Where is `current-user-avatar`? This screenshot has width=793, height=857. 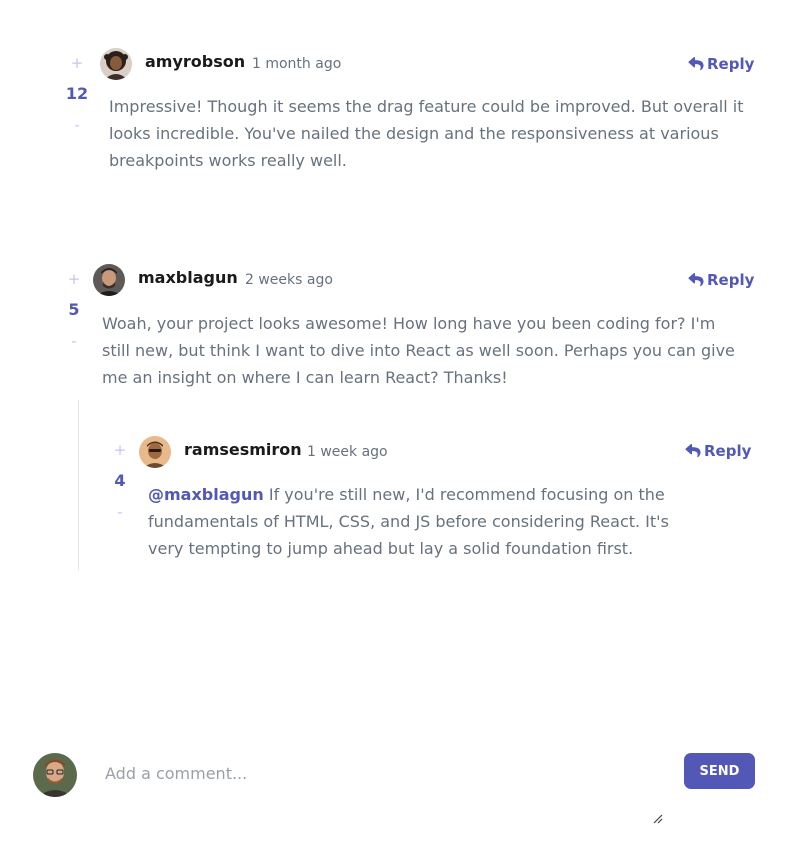 current-user-avatar is located at coordinates (55, 775).